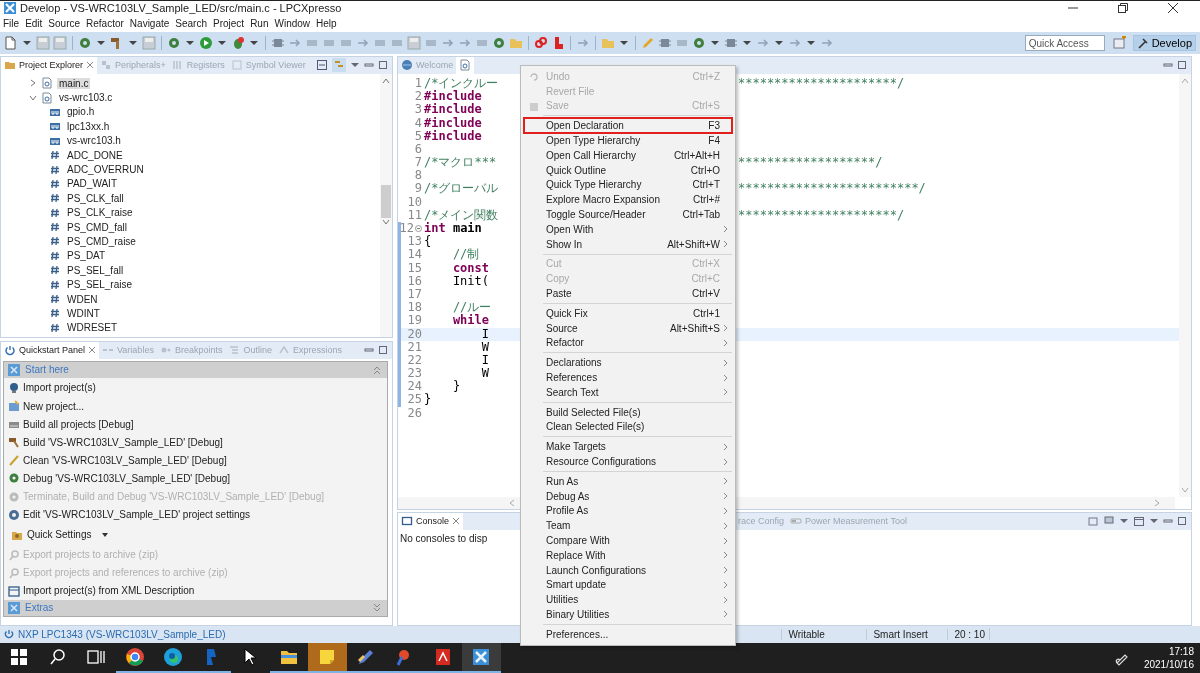 The width and height of the screenshot is (1200, 673). What do you see at coordinates (1168, 664) in the screenshot?
I see `clock-date: 2021/10/16` at bounding box center [1168, 664].